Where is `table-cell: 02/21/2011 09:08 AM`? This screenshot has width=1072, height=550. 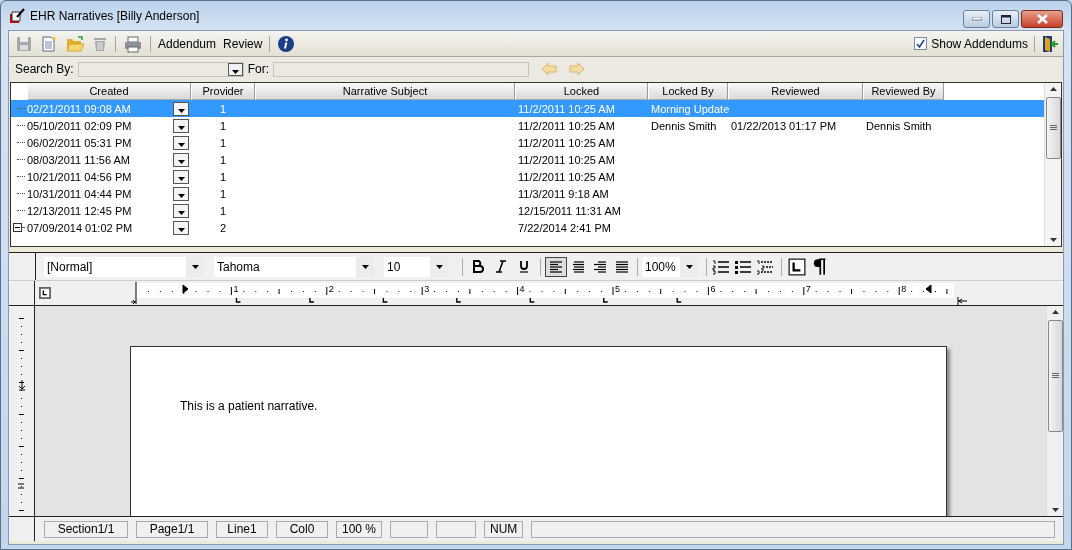 table-cell: 02/21/2011 09:08 AM is located at coordinates (79, 108).